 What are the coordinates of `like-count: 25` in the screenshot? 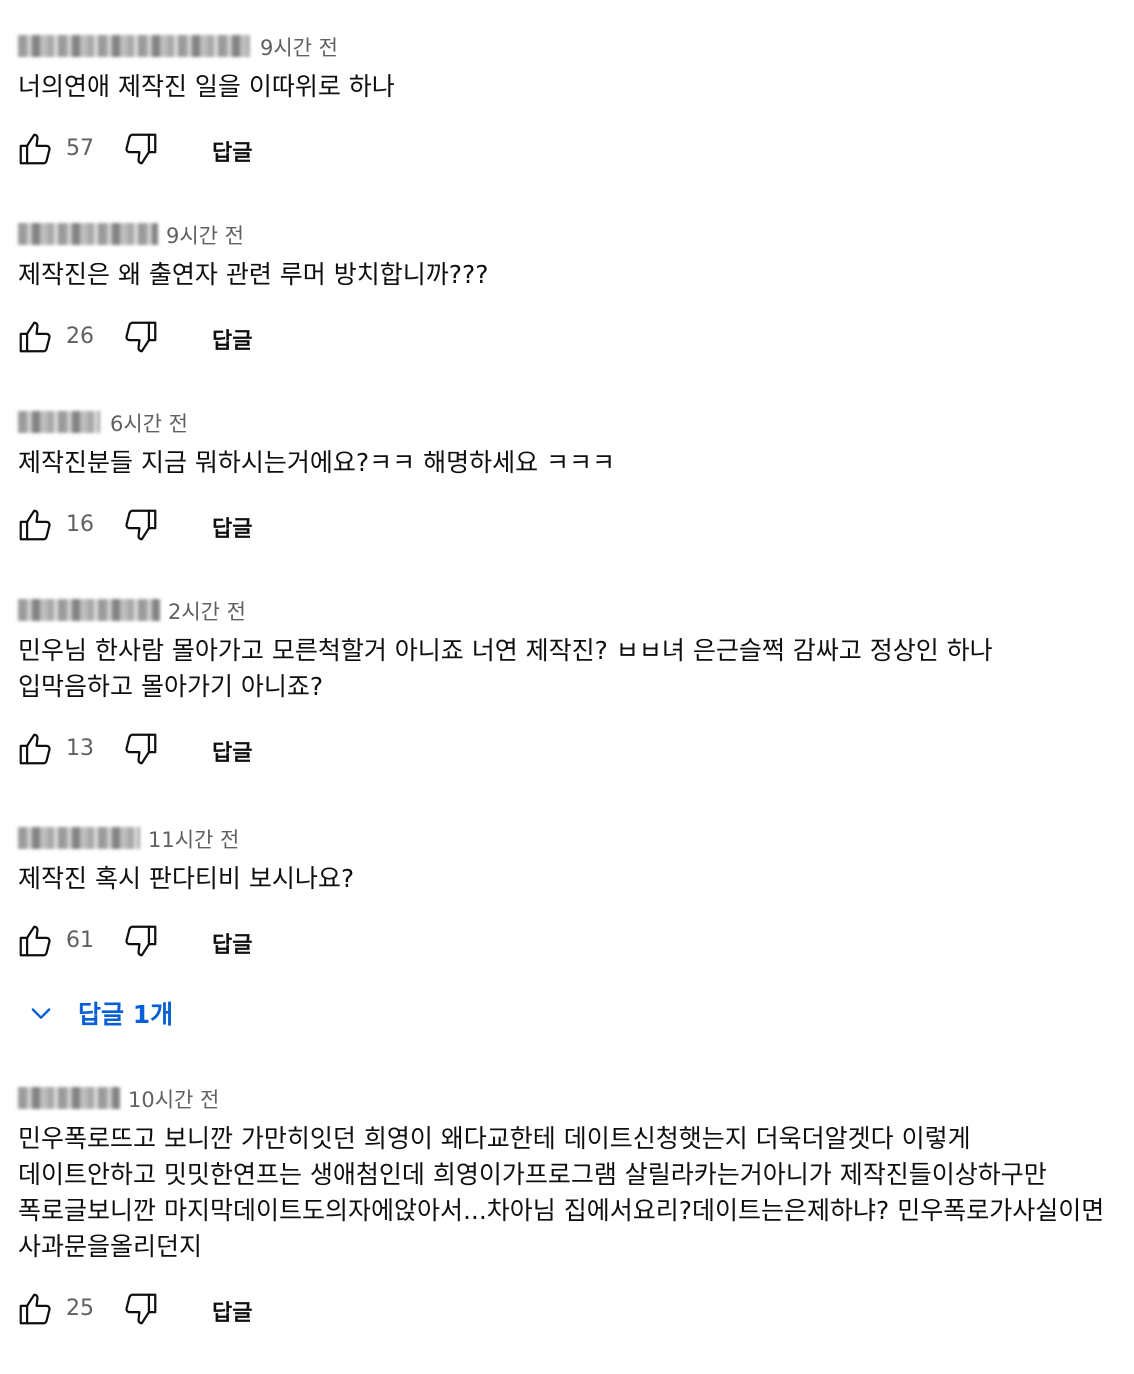 It's located at (80, 1308).